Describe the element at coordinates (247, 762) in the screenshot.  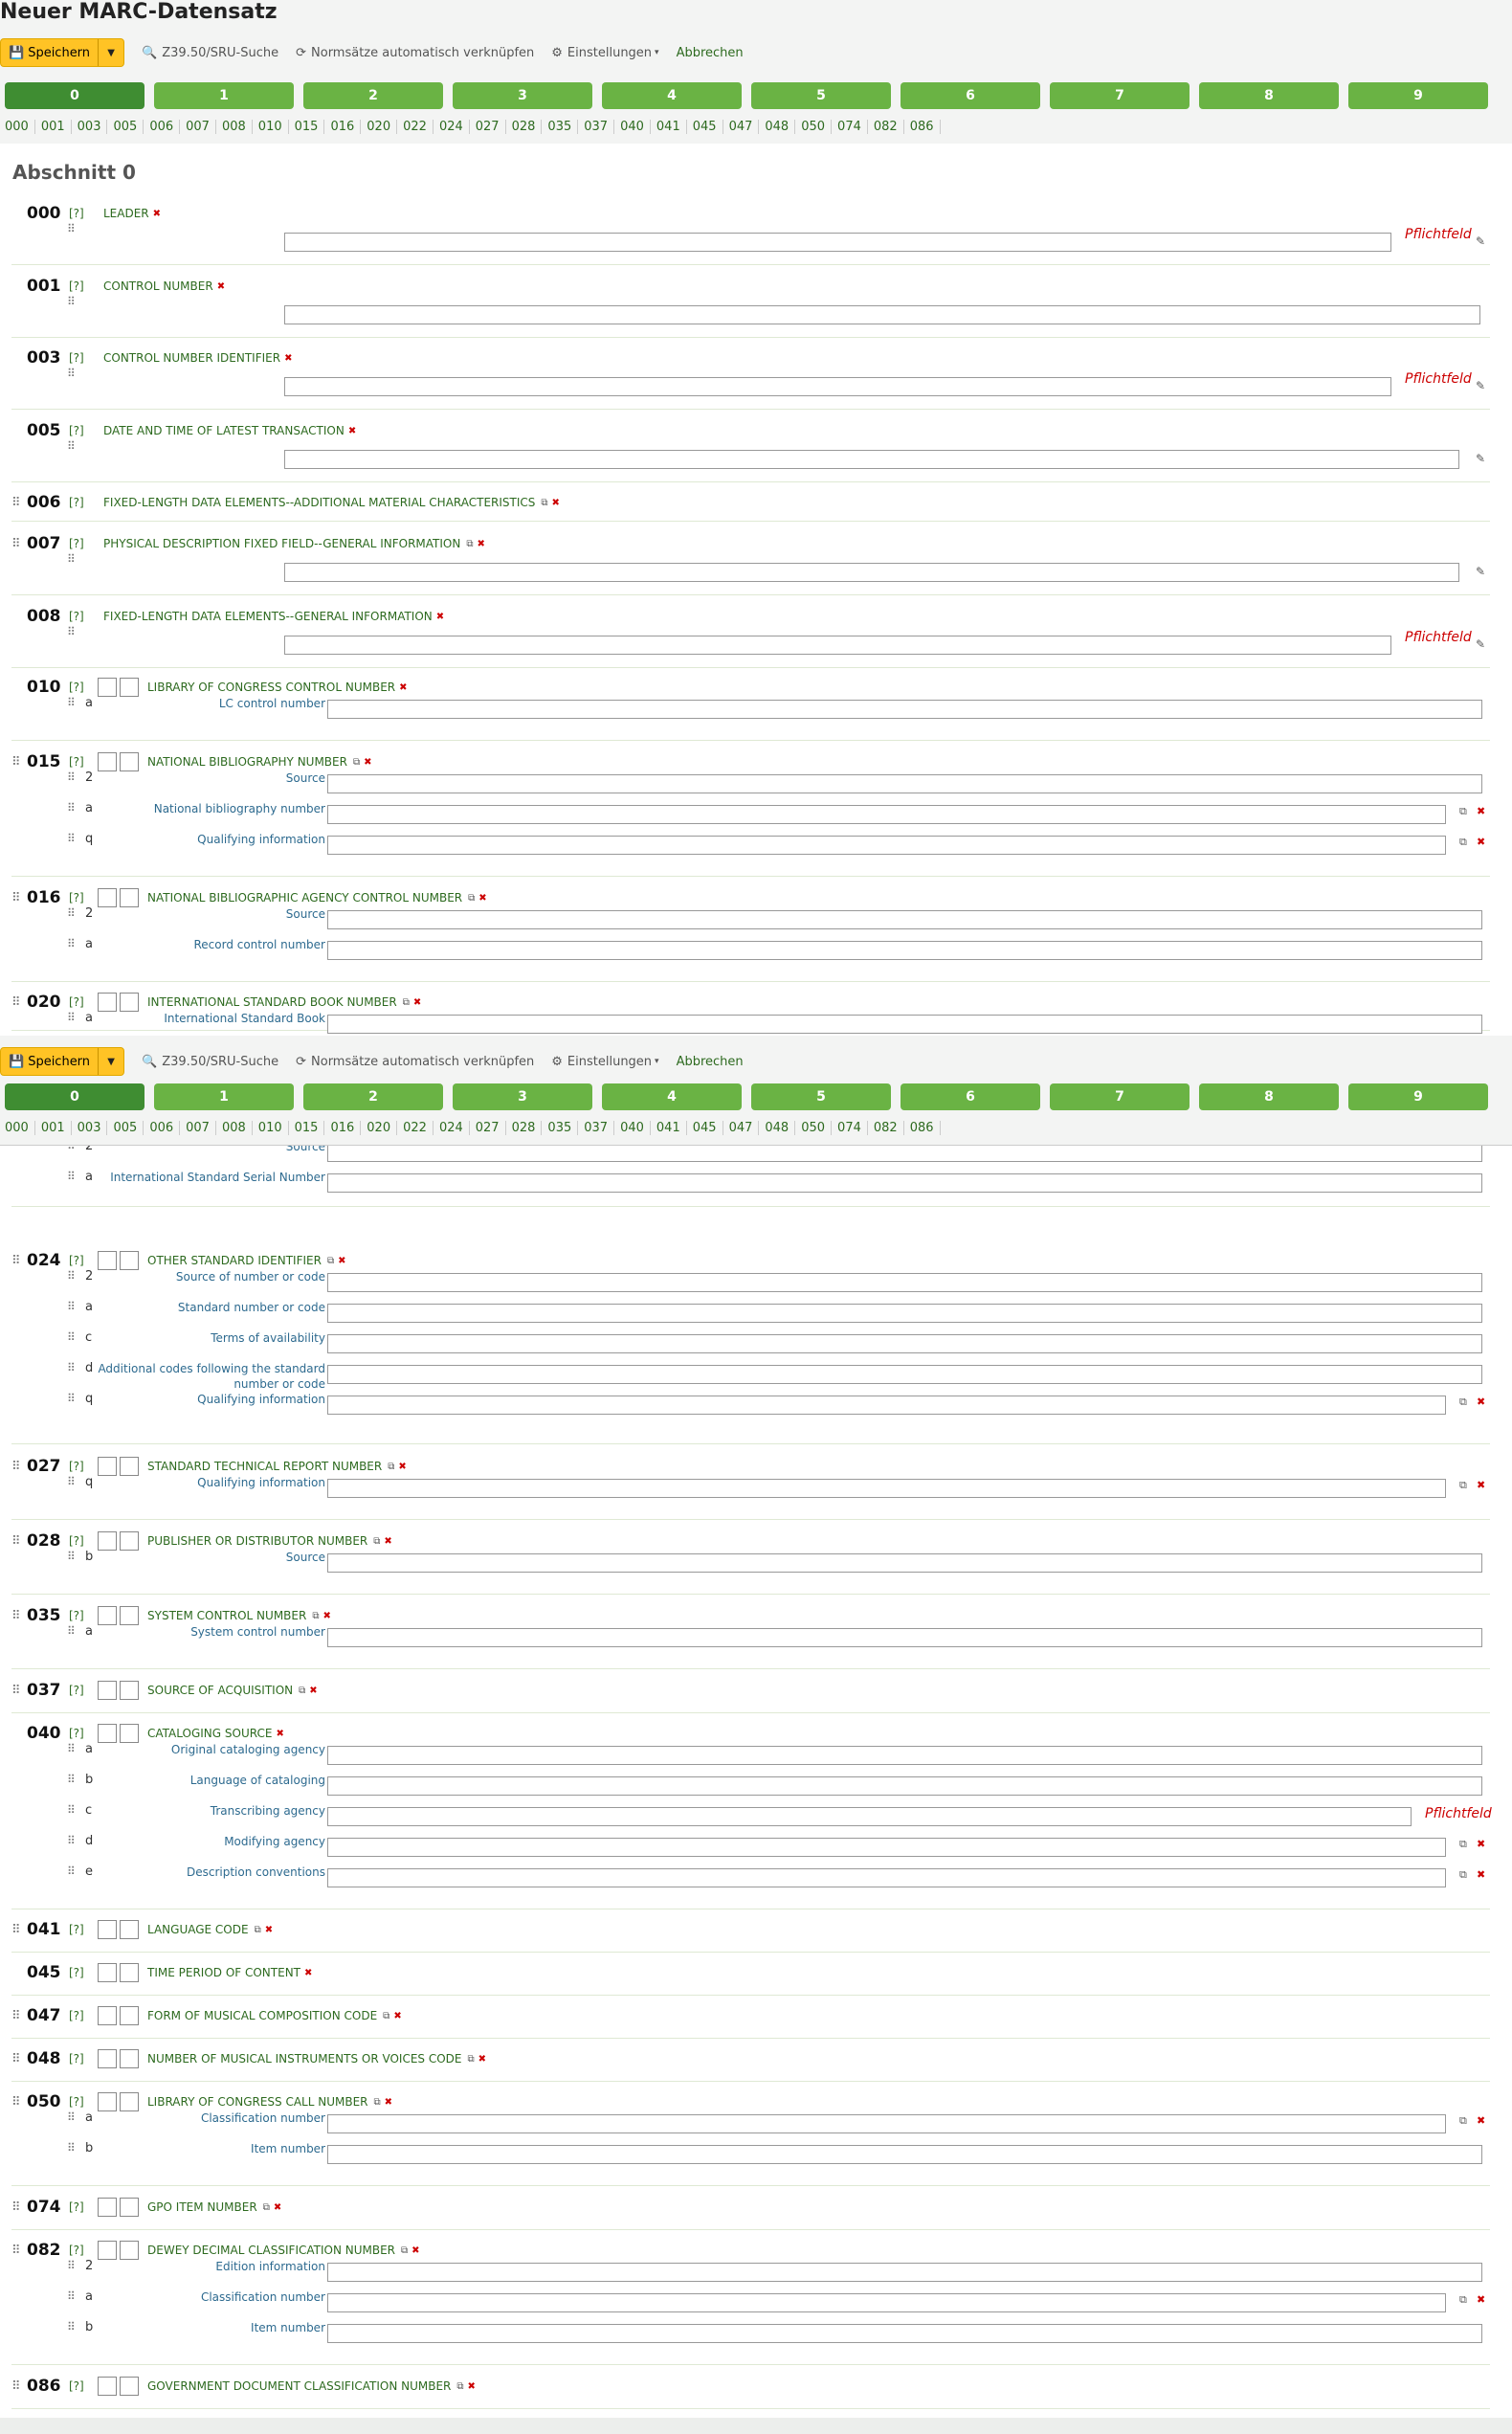
I see `field-description: NATIONAL BIBLIOGRAPHY NUMBER` at that location.